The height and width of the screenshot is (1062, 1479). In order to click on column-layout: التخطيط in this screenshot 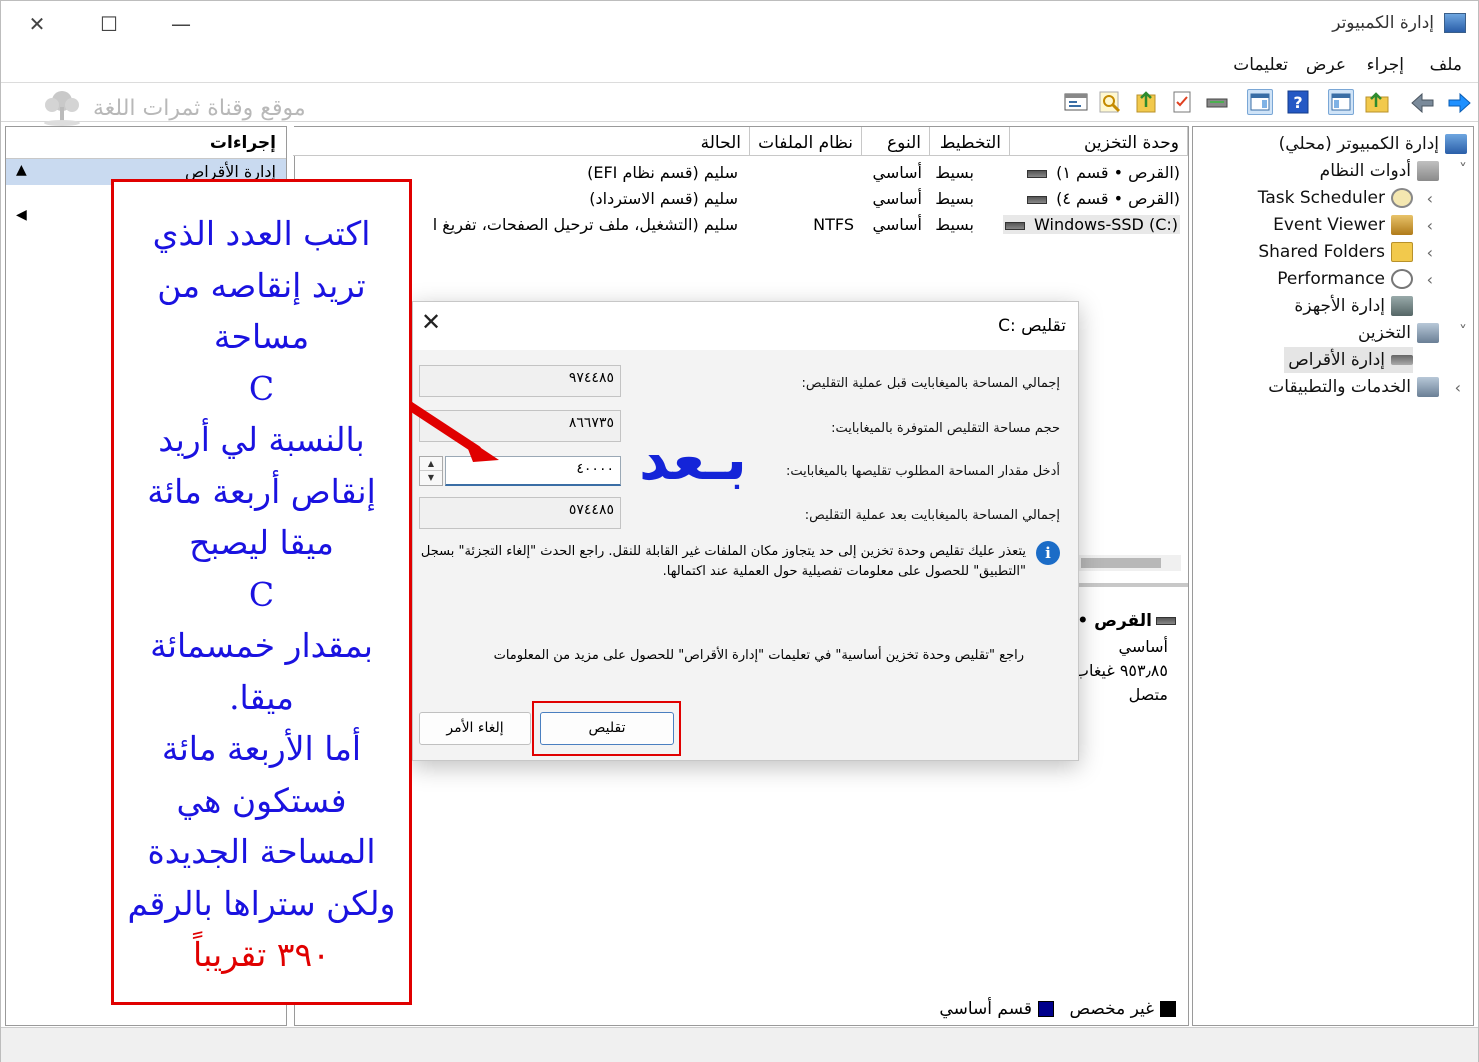, I will do `click(970, 141)`.